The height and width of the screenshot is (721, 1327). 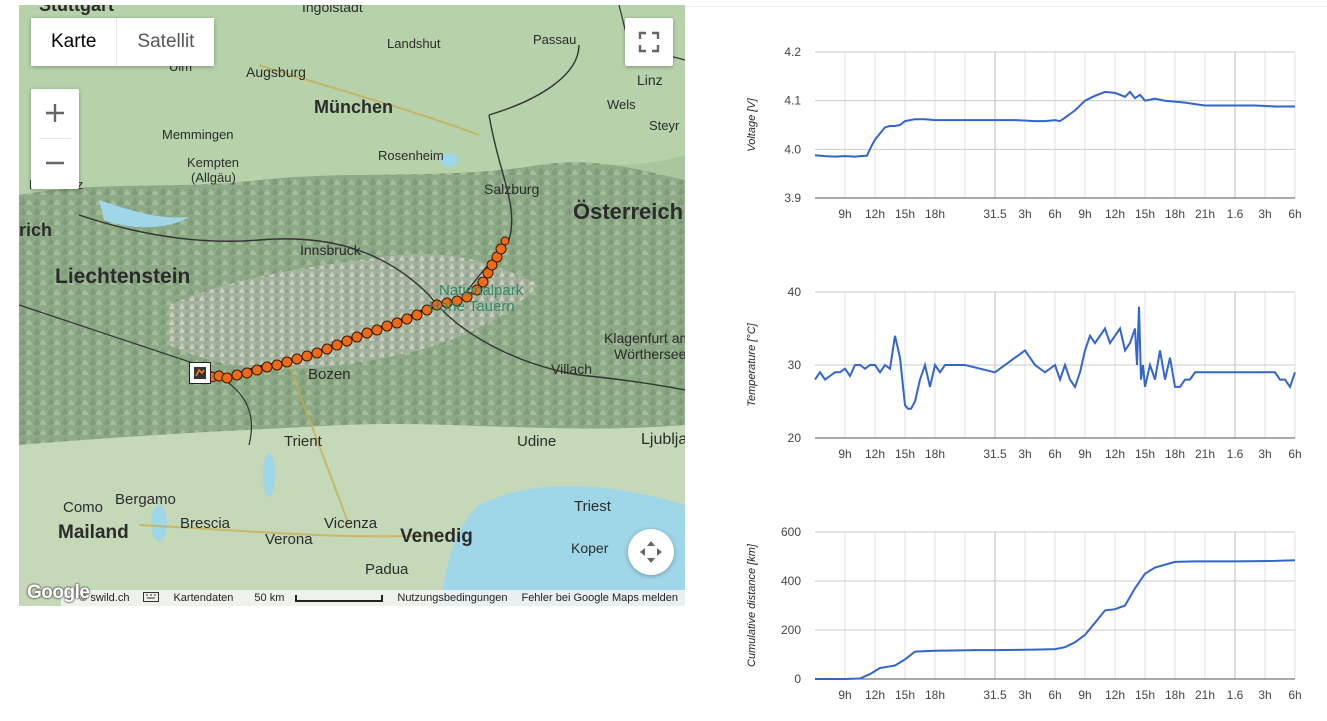 I want to click on map-label-udine: Udine, so click(x=537, y=441).